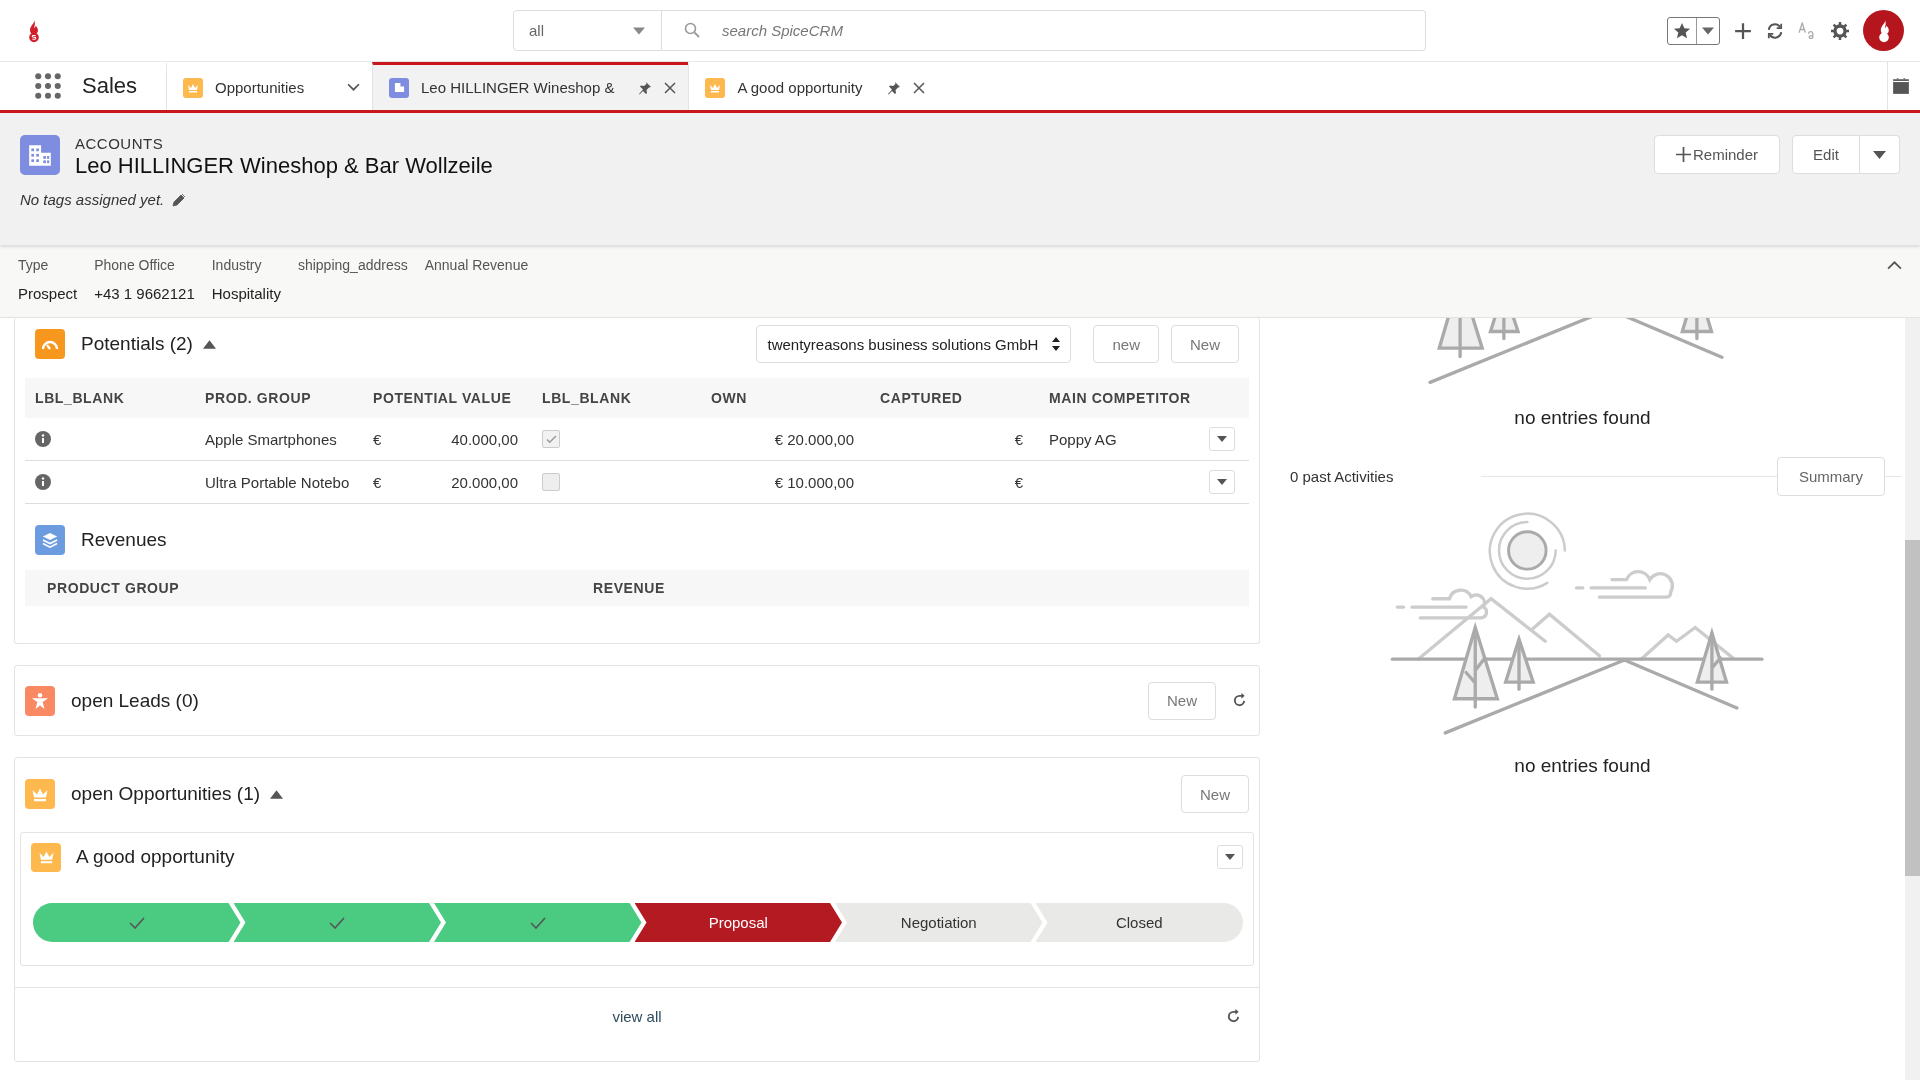 The image size is (1920, 1080). I want to click on navigation-tab: Opportunities, so click(269, 86).